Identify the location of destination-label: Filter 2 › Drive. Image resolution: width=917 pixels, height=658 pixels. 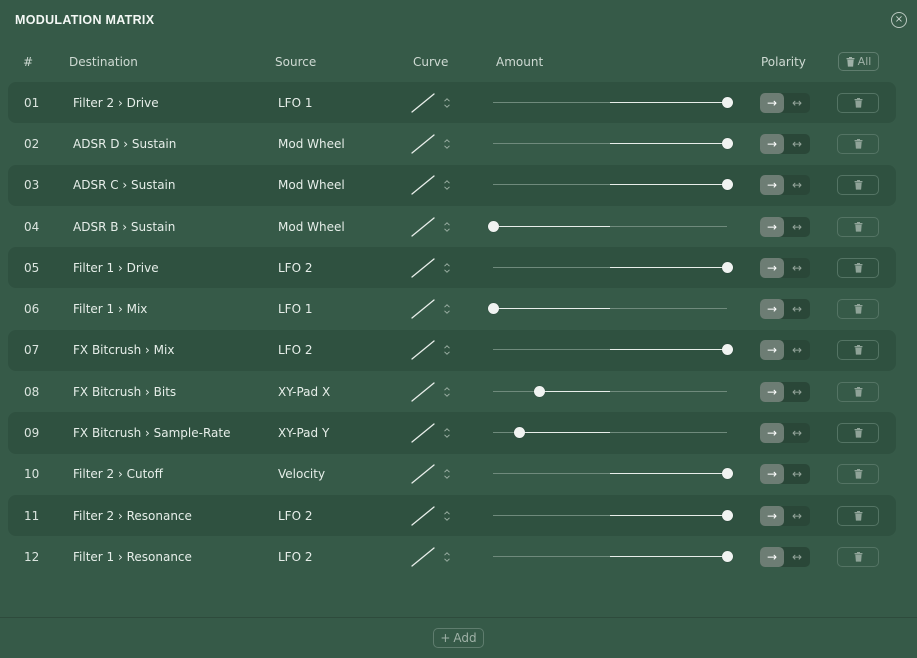
(116, 103).